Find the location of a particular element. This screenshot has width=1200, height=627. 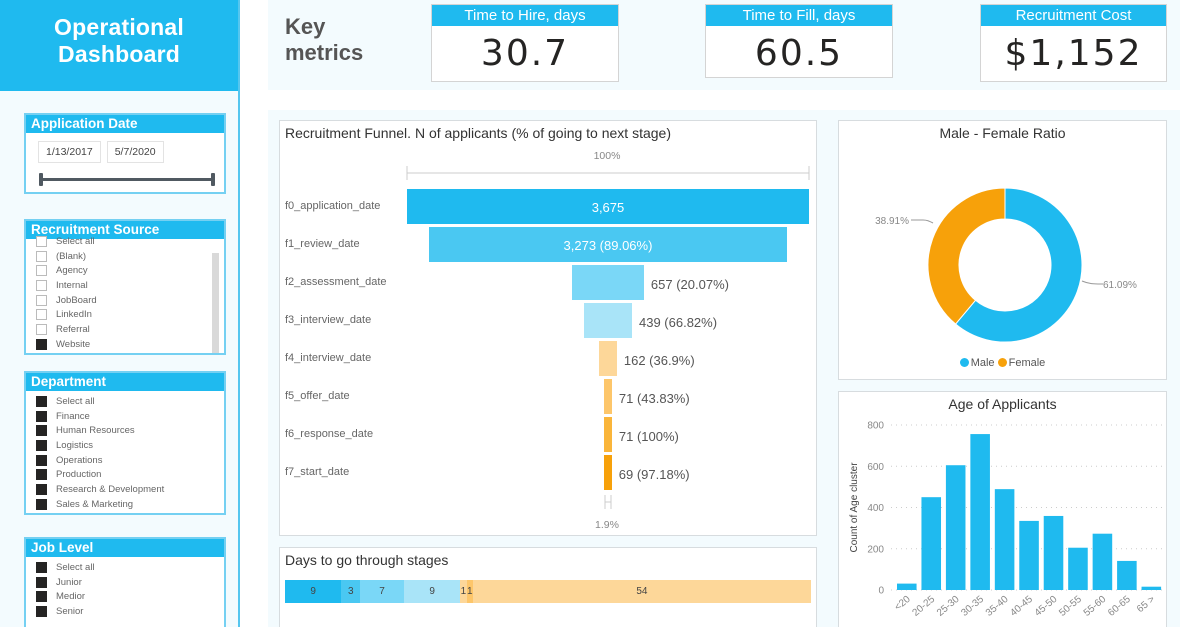

slider-start-handle is located at coordinates (41, 179).